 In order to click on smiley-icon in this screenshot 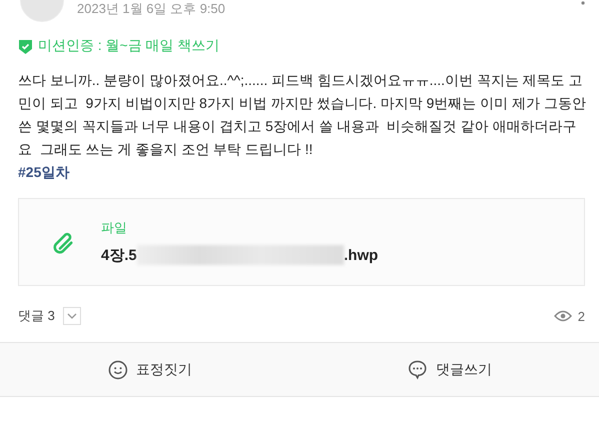, I will do `click(118, 370)`.